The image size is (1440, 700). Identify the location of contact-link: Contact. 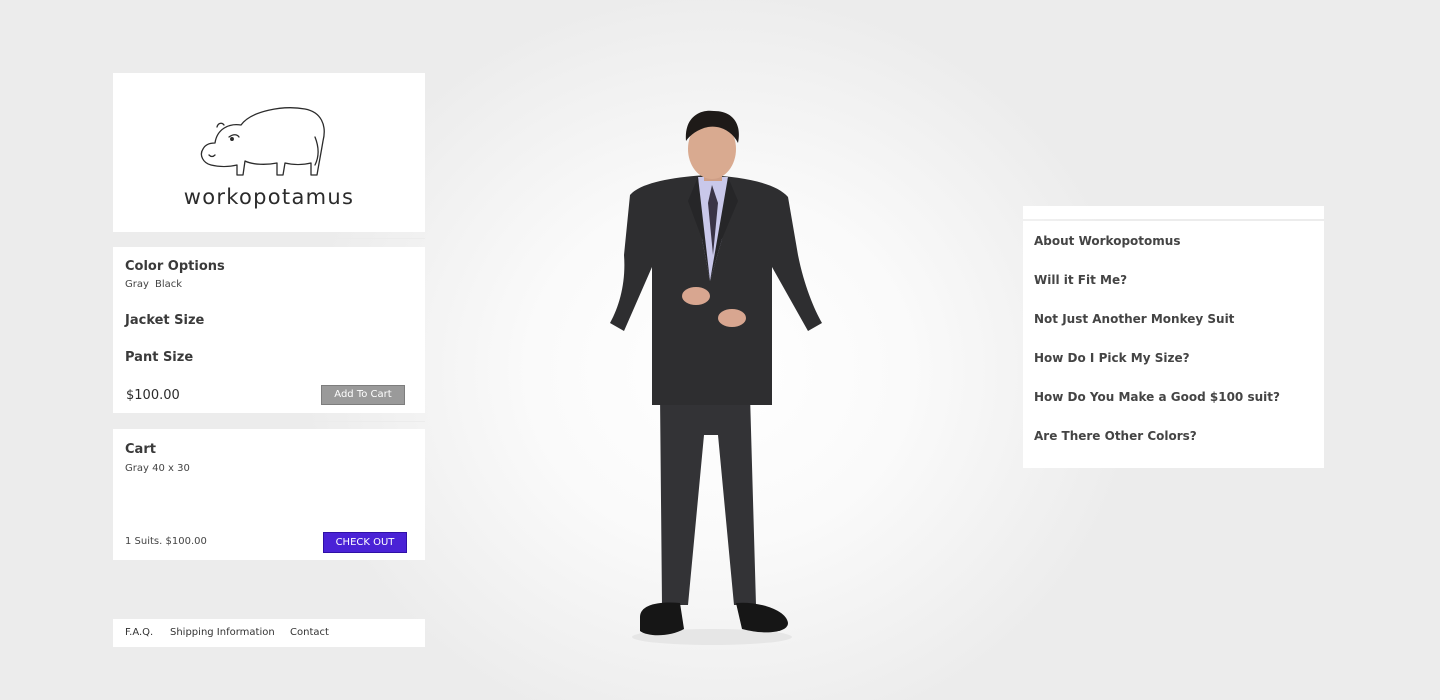
(309, 632).